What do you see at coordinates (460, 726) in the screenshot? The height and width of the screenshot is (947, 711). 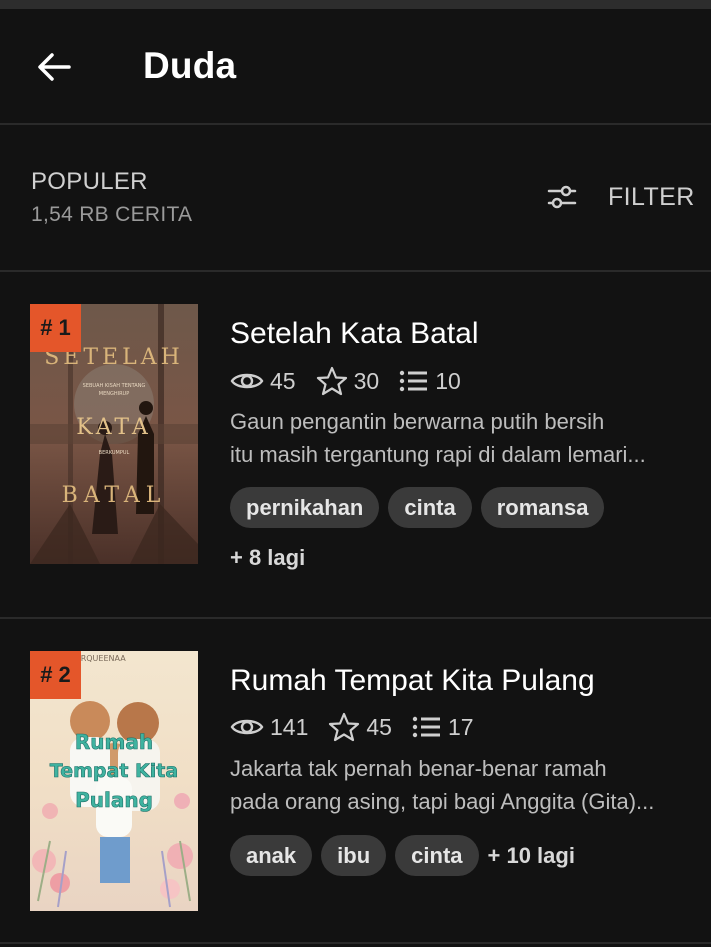 I see `parts-count: 17` at bounding box center [460, 726].